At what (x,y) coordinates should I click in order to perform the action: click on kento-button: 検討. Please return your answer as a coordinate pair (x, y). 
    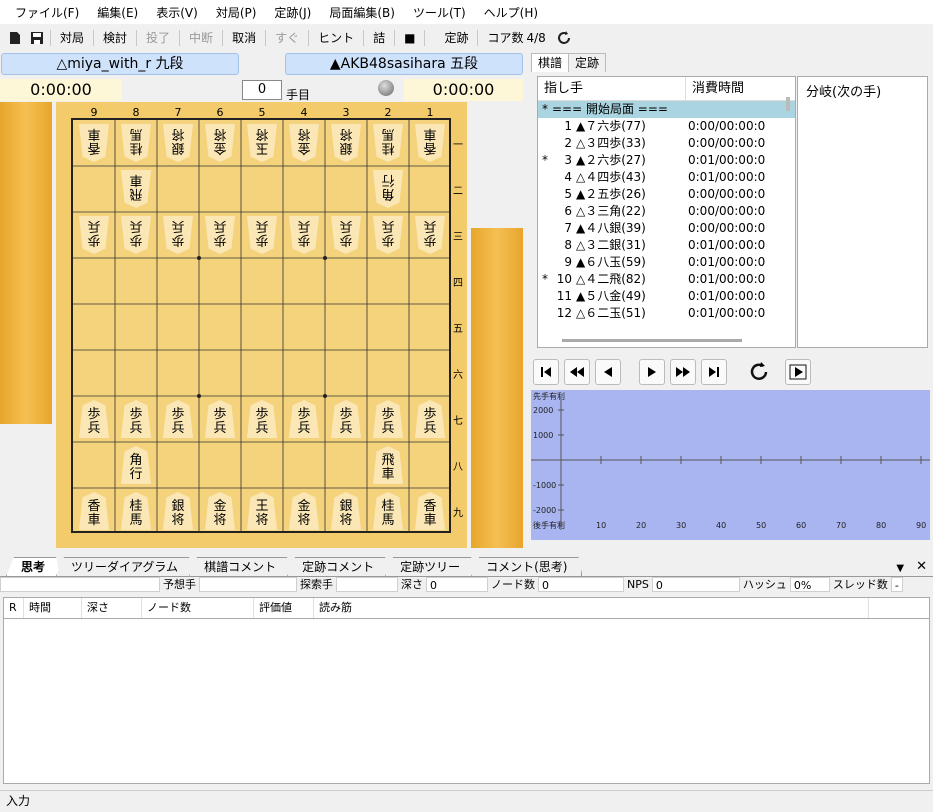
    Looking at the image, I should click on (115, 37).